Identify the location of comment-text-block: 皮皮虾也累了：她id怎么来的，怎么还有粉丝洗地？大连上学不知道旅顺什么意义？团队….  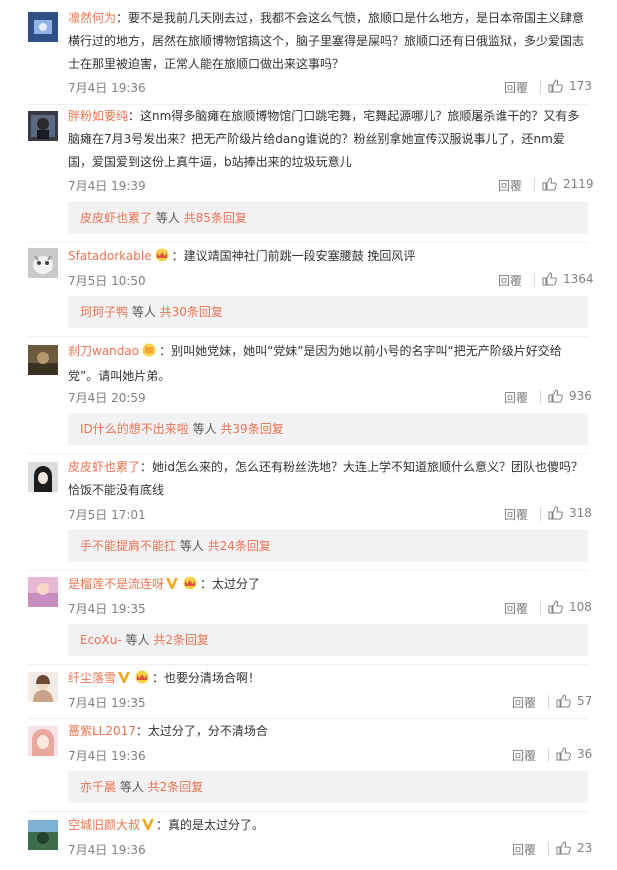
(328, 479).